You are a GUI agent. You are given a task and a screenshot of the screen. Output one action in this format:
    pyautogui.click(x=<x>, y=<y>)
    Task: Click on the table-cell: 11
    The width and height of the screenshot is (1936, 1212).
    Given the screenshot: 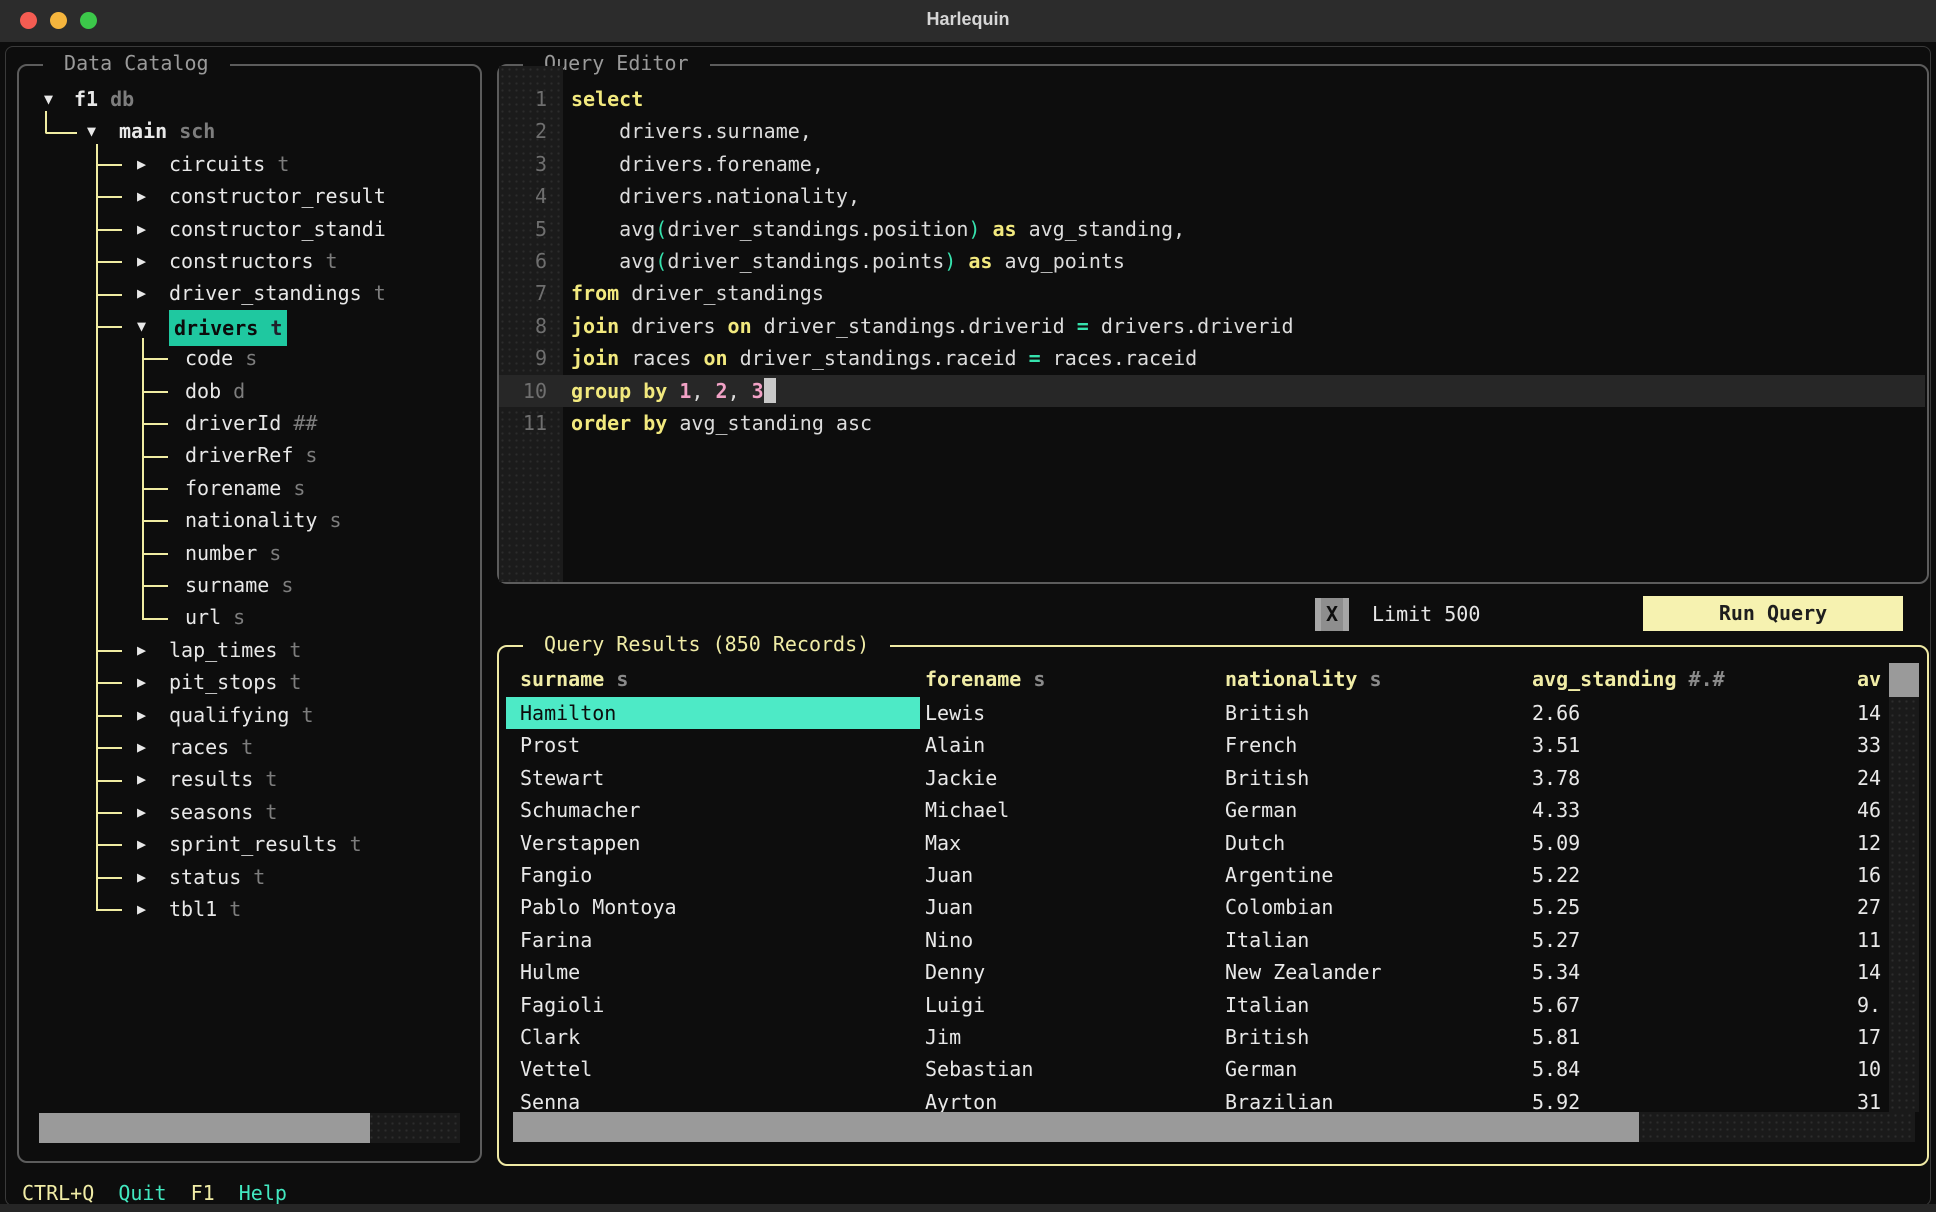 What is the action you would take?
    pyautogui.click(x=1869, y=940)
    